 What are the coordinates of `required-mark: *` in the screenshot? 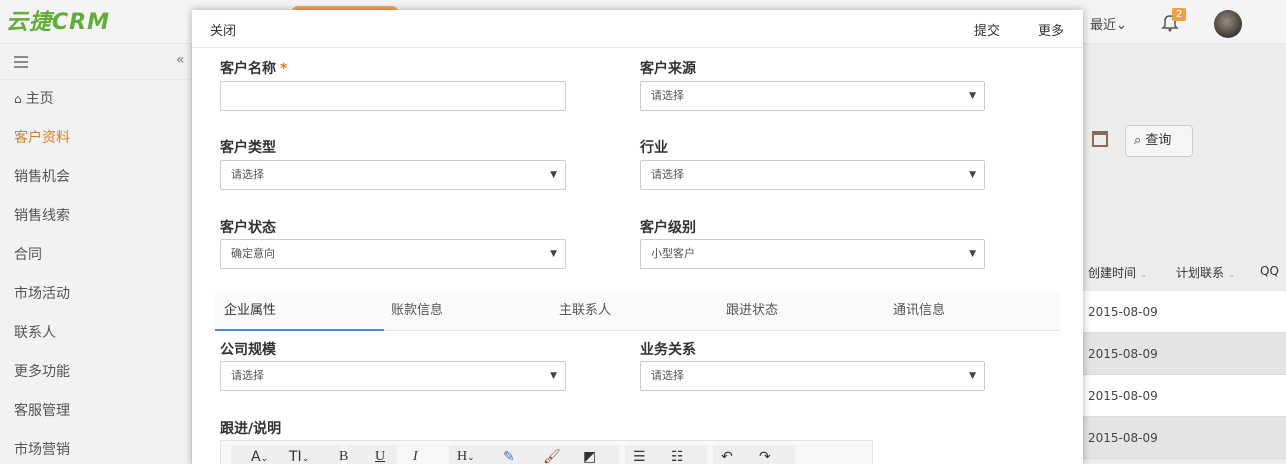 It's located at (284, 69).